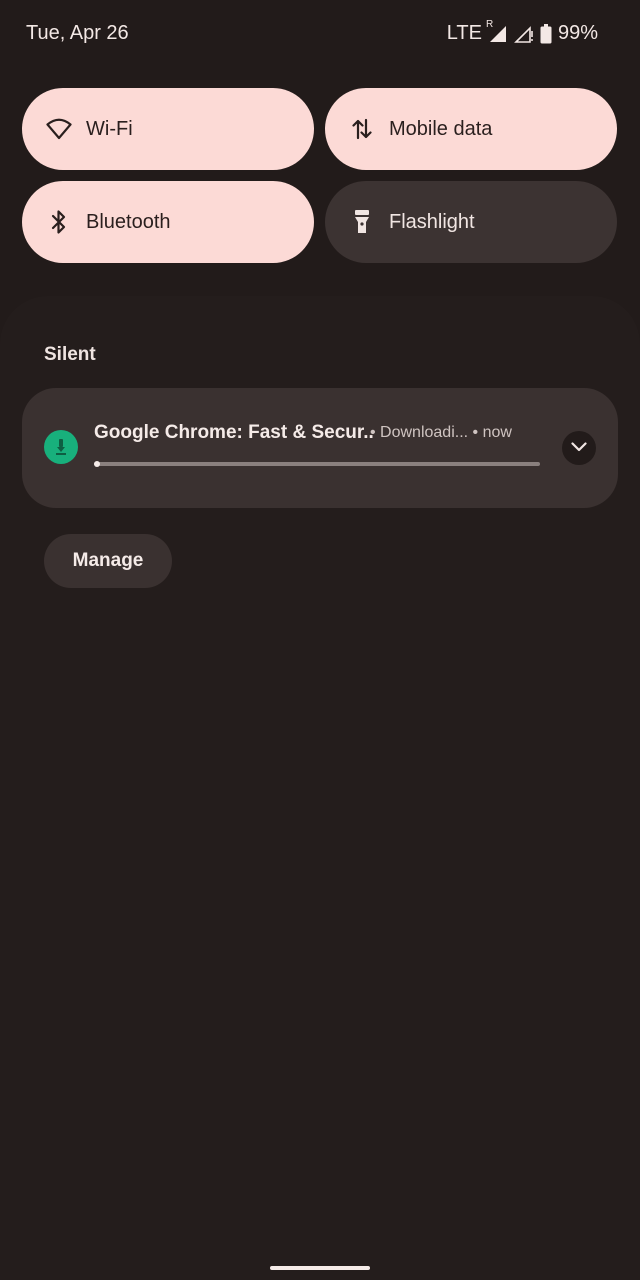 The width and height of the screenshot is (640, 1280). What do you see at coordinates (59, 129) in the screenshot?
I see `wifi-icon` at bounding box center [59, 129].